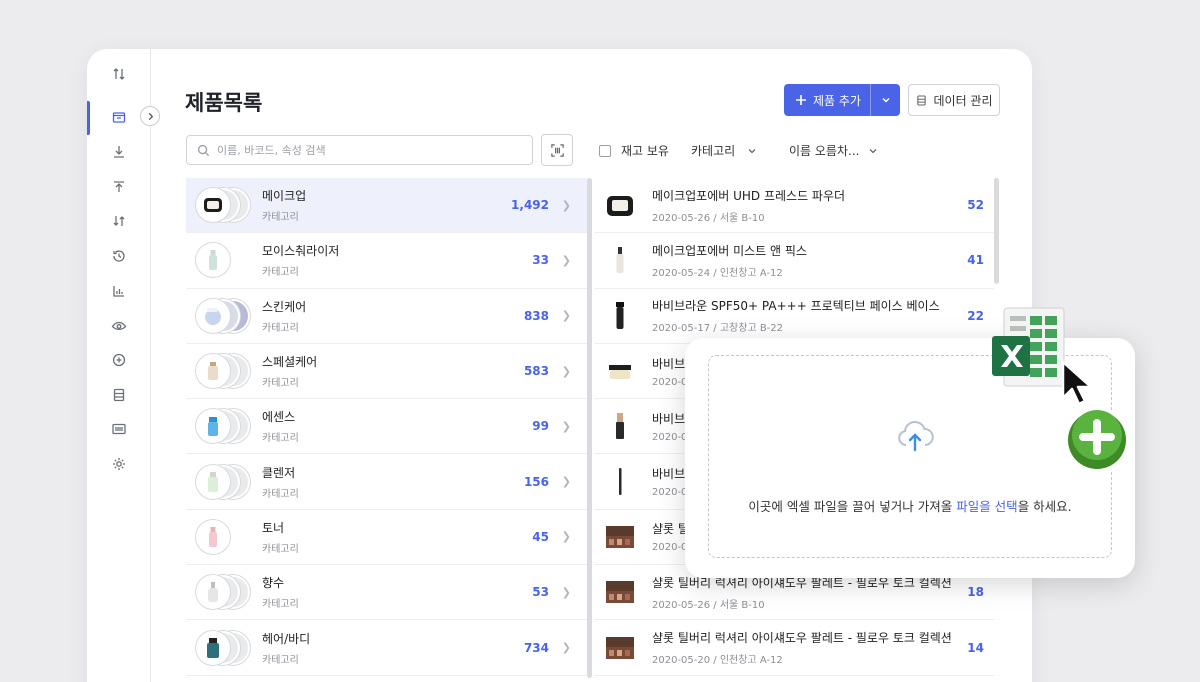 Image resolution: width=1200 pixels, height=682 pixels. Describe the element at coordinates (717, 273) in the screenshot. I see `product-meta: 2020-05-24 / 인천창고 A-12` at that location.